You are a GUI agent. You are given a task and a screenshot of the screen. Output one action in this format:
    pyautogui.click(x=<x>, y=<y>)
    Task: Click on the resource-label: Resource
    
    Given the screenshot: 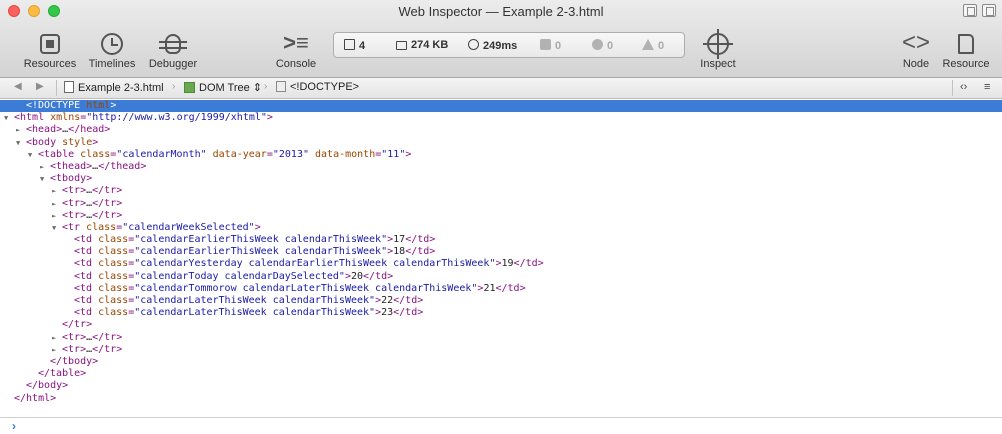 What is the action you would take?
    pyautogui.click(x=966, y=64)
    